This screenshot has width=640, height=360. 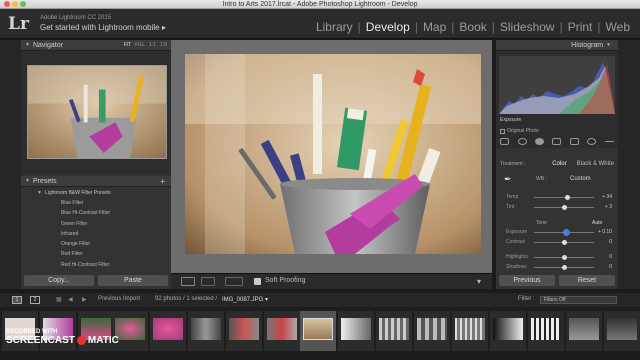 What do you see at coordinates (522, 141) in the screenshot?
I see `crop-tool-icon` at bounding box center [522, 141].